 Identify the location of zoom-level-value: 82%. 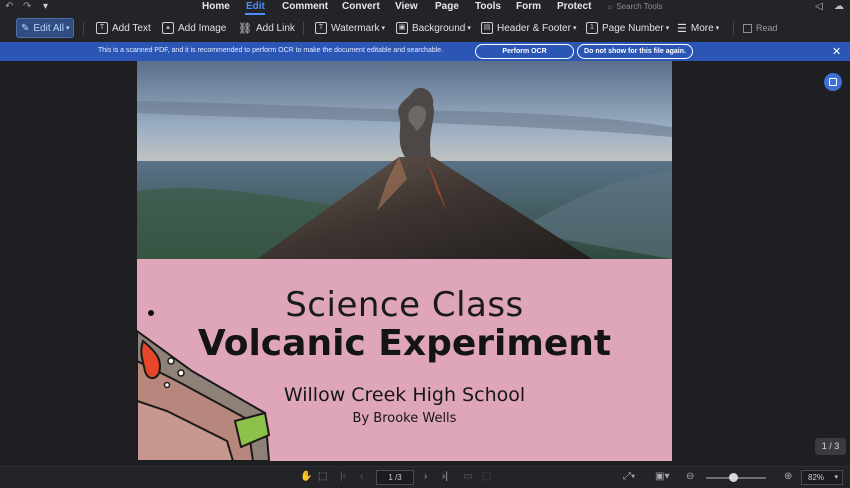
(816, 477).